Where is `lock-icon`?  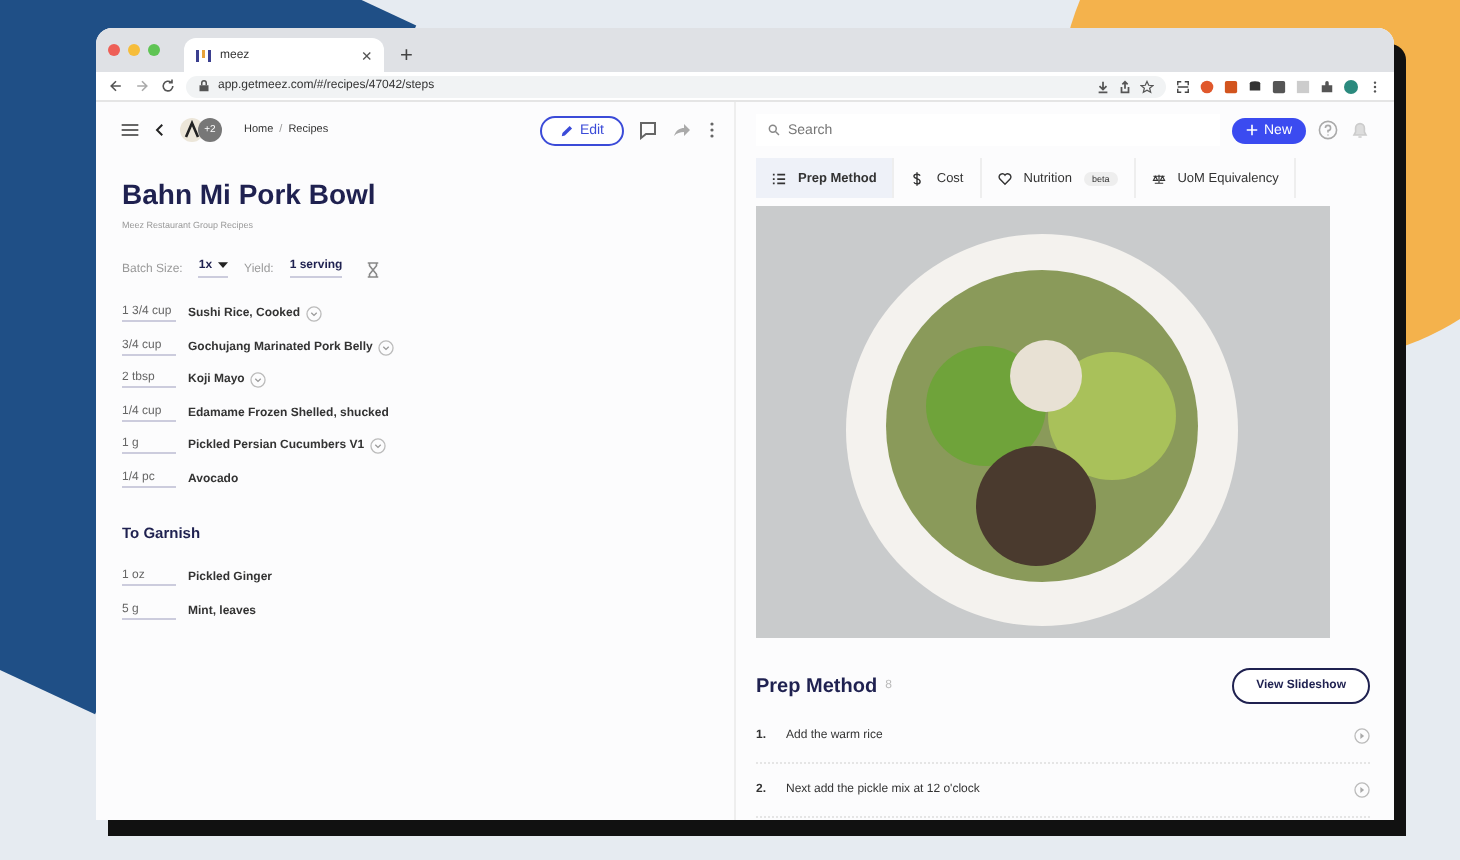
lock-icon is located at coordinates (204, 86).